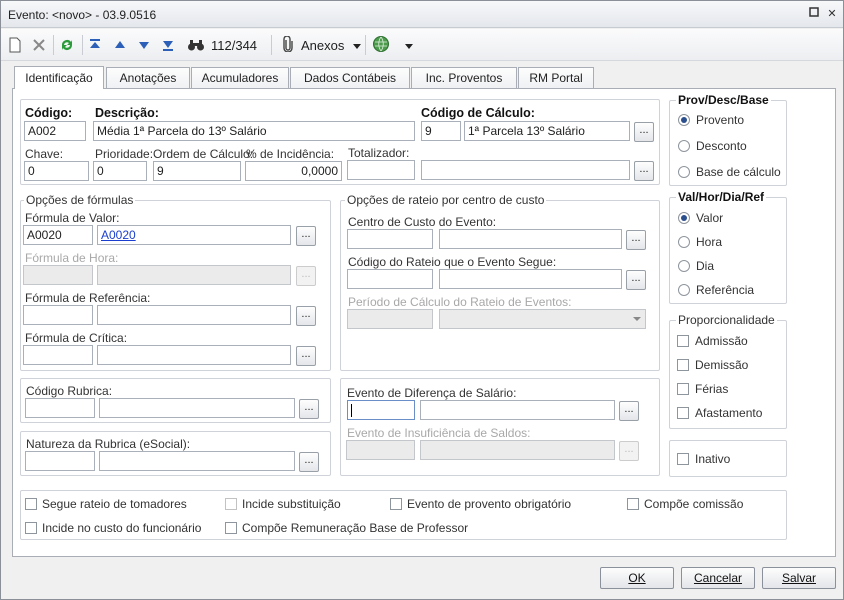 The height and width of the screenshot is (600, 844). Describe the element at coordinates (240, 78) in the screenshot. I see `tab-acumuladores: Acumuladores` at that location.